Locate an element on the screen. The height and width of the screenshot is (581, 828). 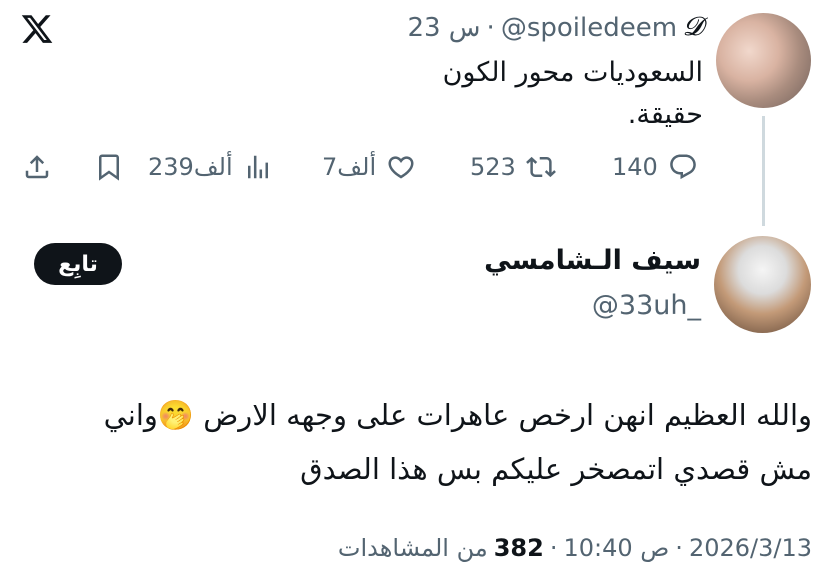
tweet-line: مش قصدي اتمصخر عليكم بس هذا الصدق is located at coordinates (556, 469).